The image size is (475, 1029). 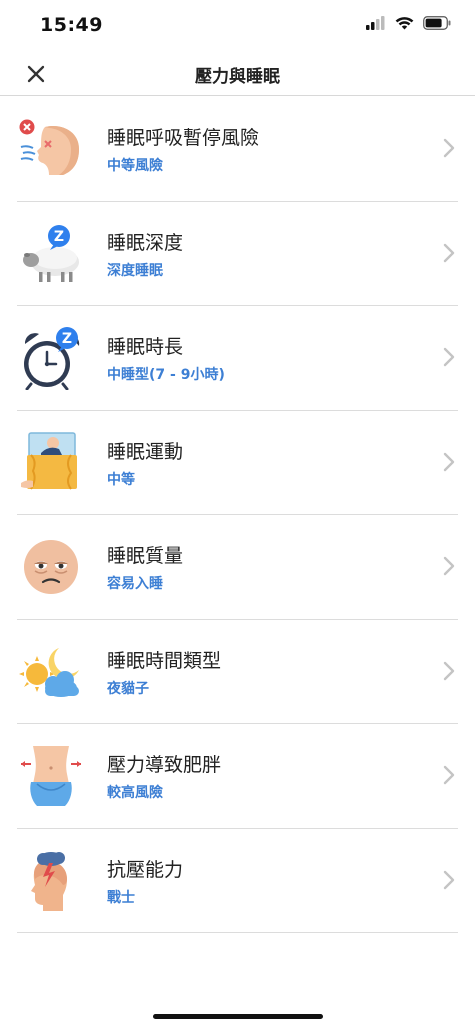 I want to click on item-title: 睡眠呼吸暫停風險, so click(x=183, y=138).